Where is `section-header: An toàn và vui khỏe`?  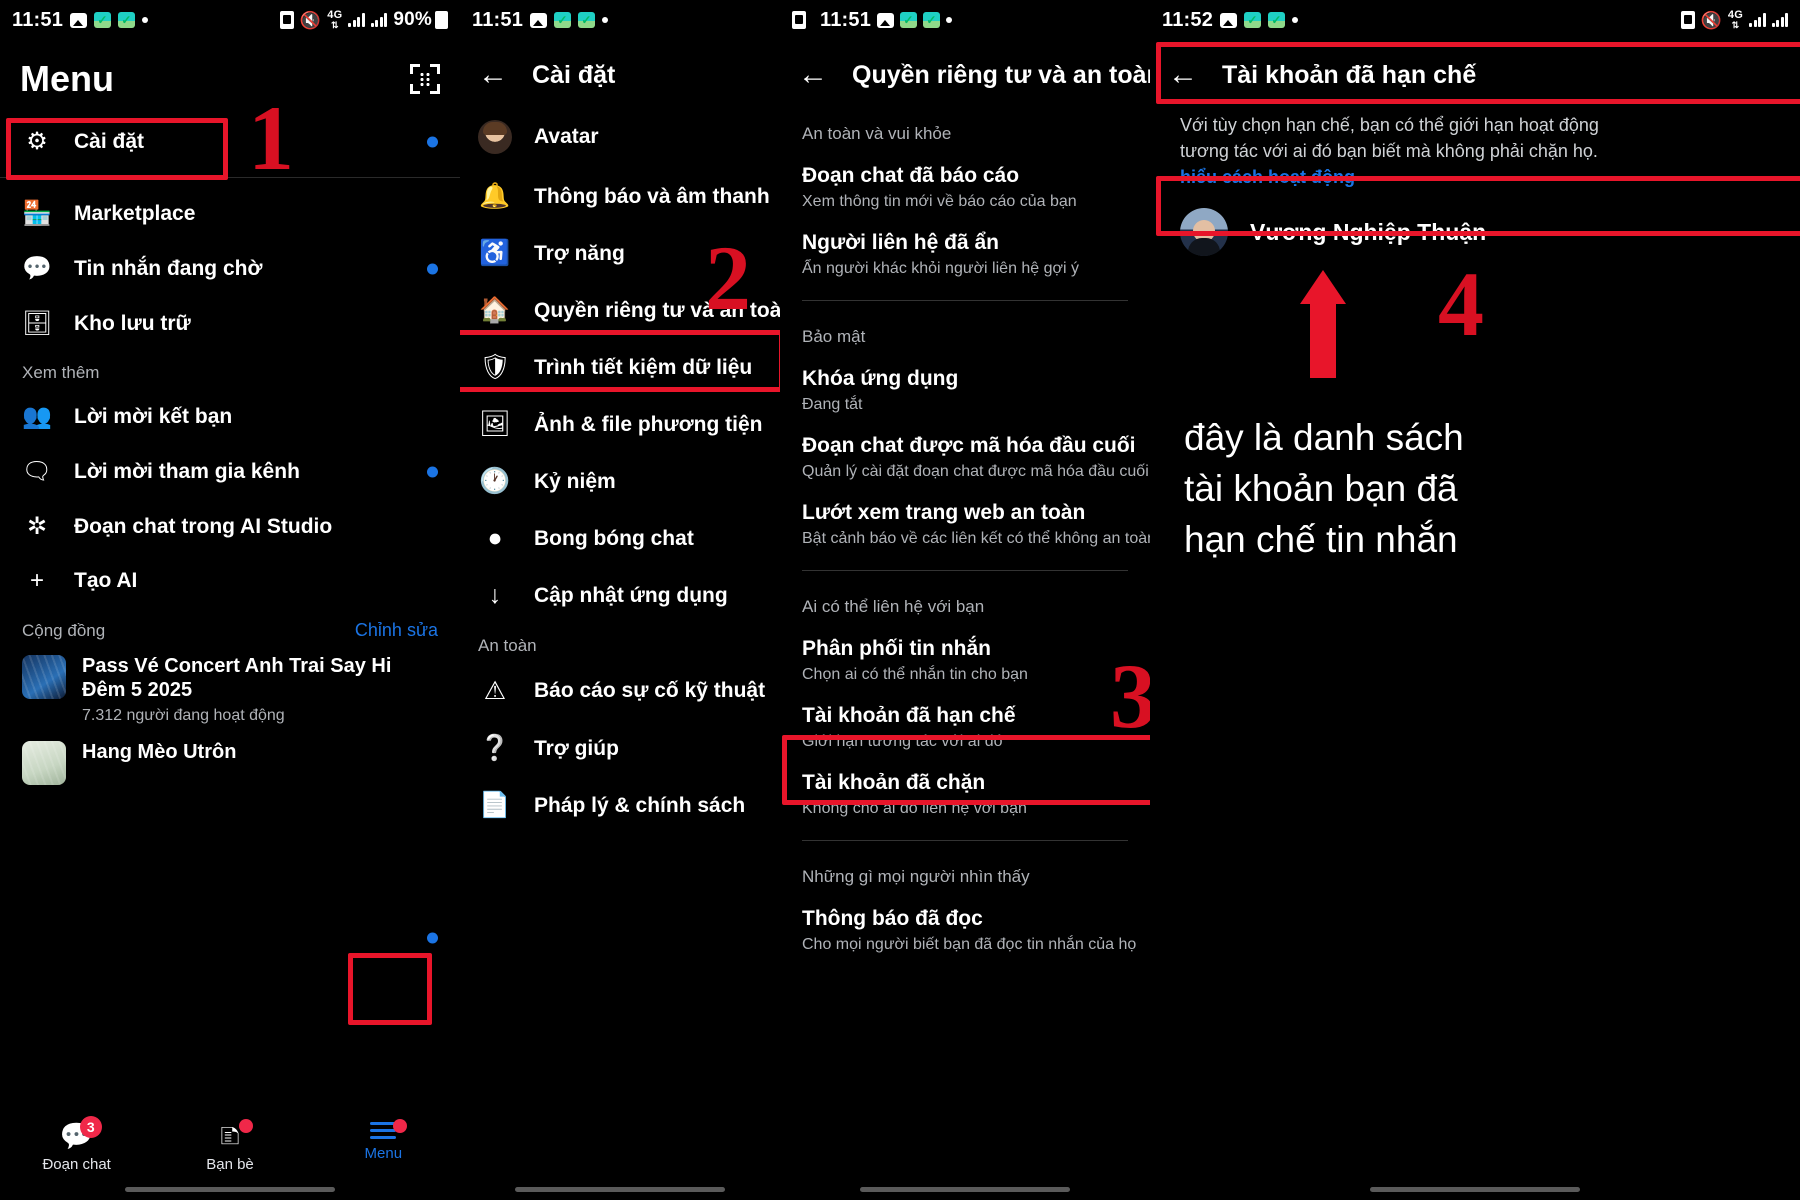 section-header: An toàn và vui khỏe is located at coordinates (877, 133).